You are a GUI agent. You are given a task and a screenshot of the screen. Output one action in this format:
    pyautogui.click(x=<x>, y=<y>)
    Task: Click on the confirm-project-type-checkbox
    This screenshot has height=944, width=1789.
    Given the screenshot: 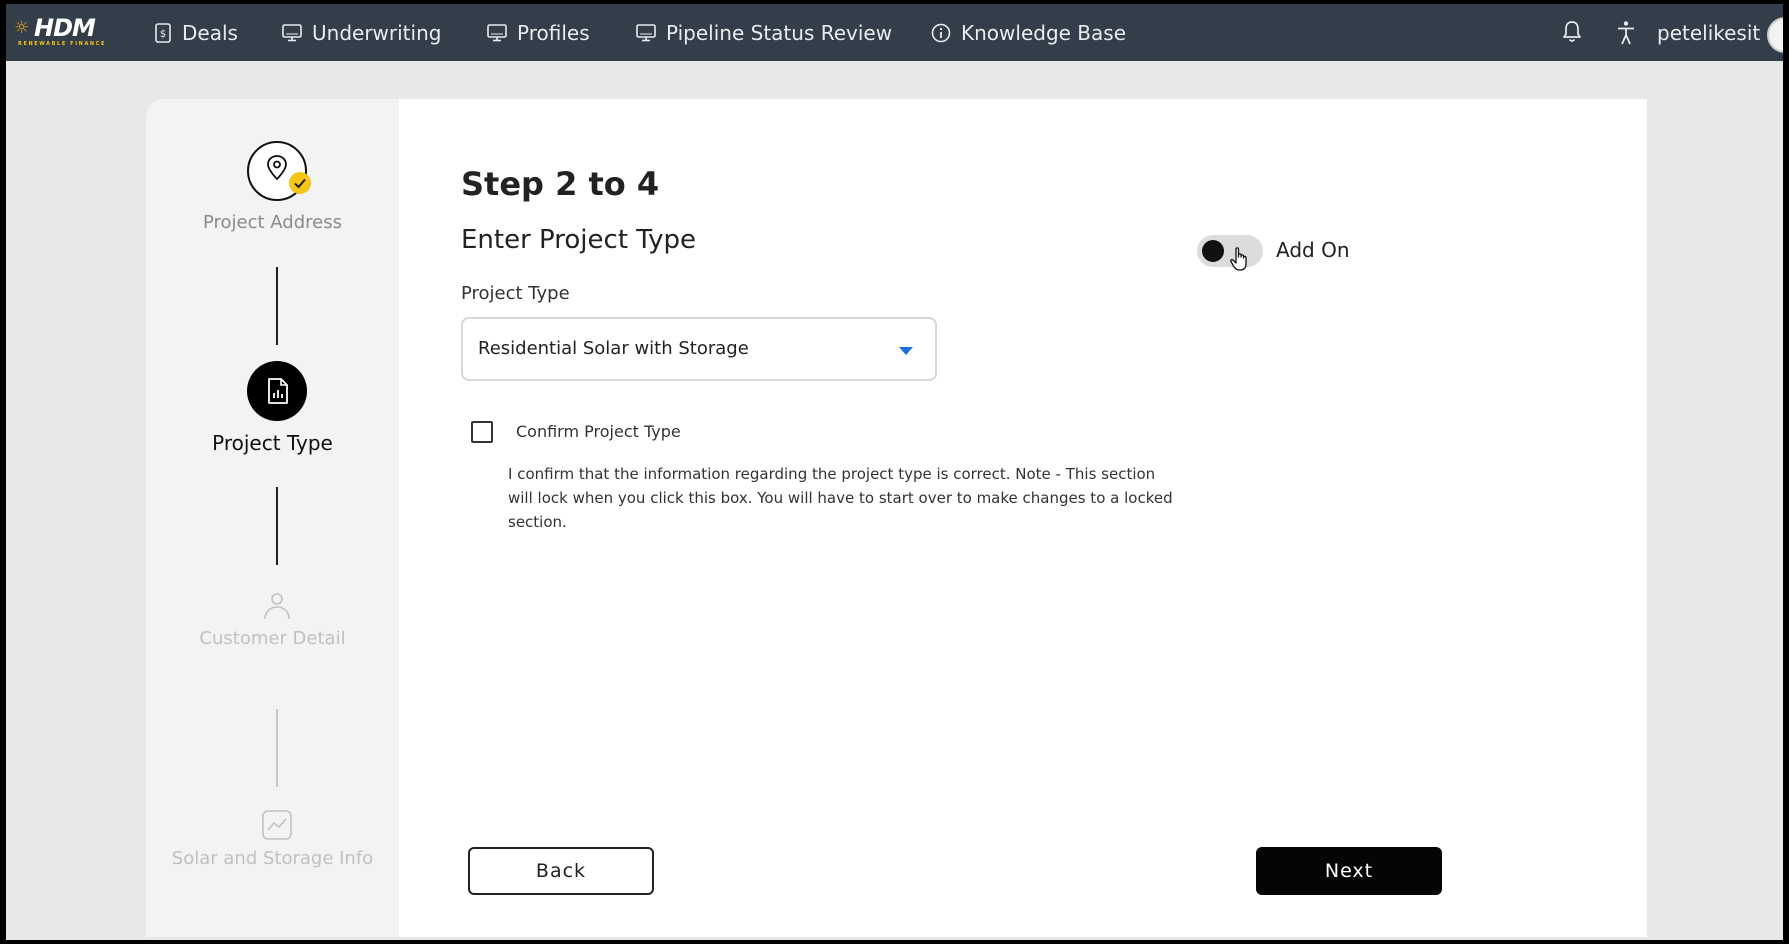 What is the action you would take?
    pyautogui.click(x=482, y=432)
    